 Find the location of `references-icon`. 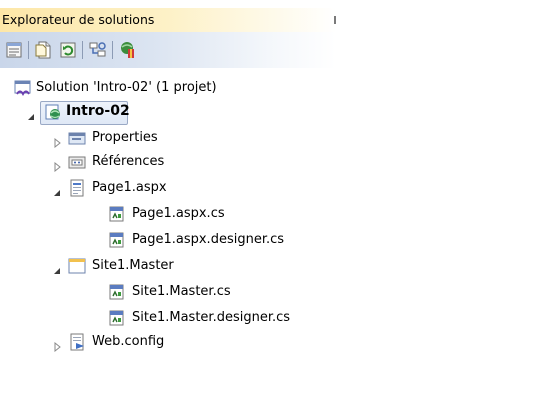

references-icon is located at coordinates (77, 162).